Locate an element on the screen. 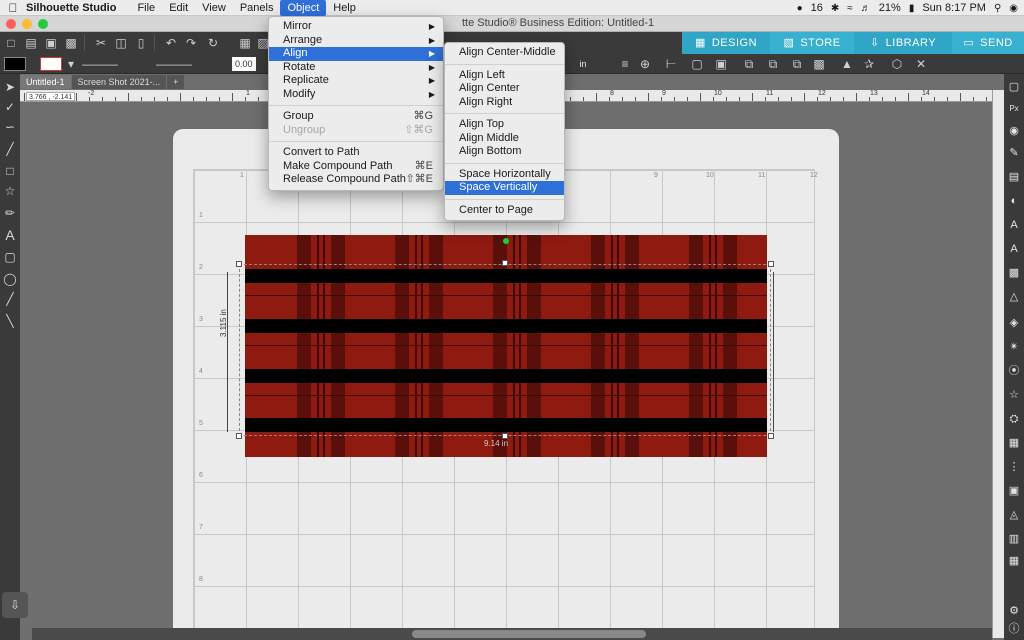 The image size is (1024, 640). scrollbar-thumb is located at coordinates (529, 634).